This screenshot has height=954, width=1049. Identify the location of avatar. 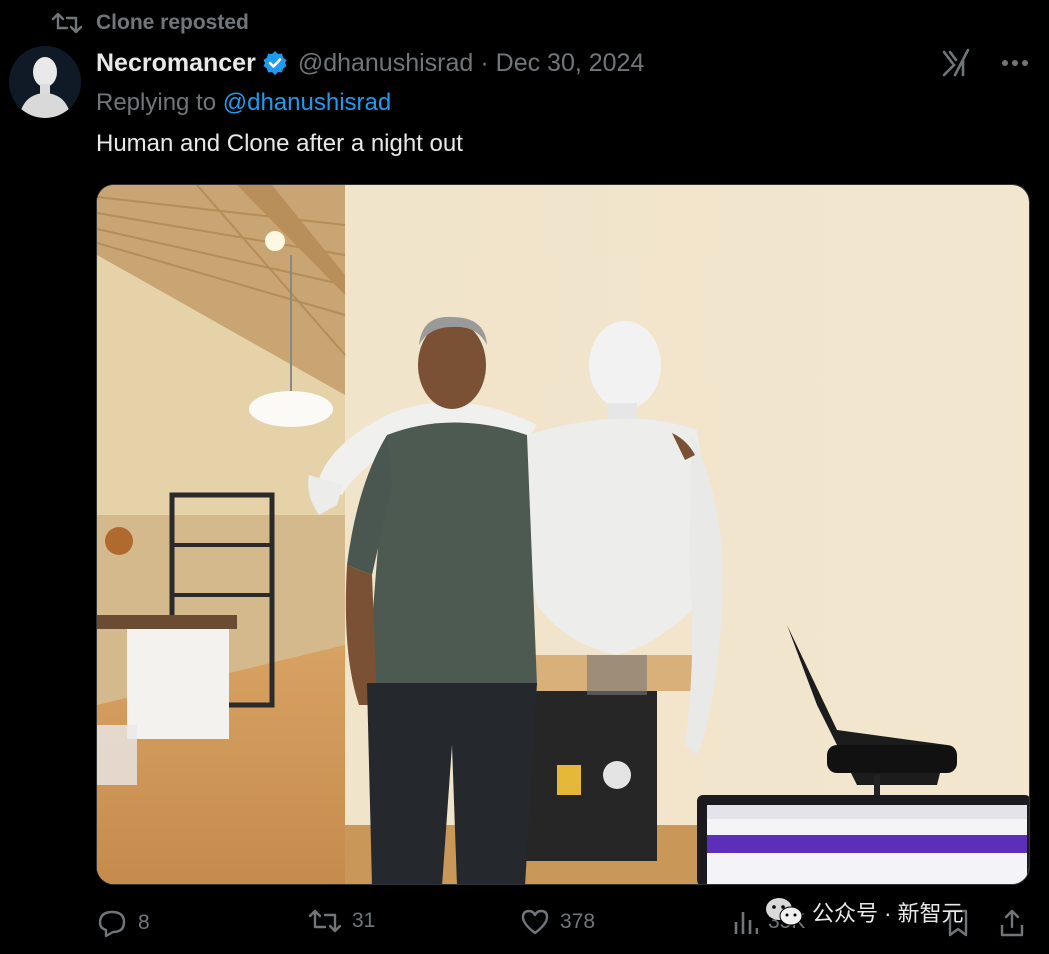
(45, 82).